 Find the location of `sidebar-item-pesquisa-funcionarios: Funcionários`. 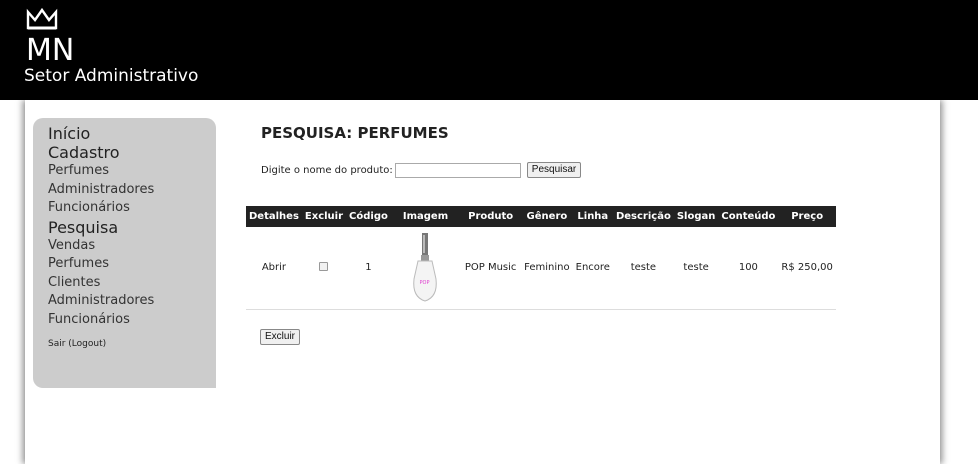

sidebar-item-pesquisa-funcionarios: Funcionários is located at coordinates (132, 320).